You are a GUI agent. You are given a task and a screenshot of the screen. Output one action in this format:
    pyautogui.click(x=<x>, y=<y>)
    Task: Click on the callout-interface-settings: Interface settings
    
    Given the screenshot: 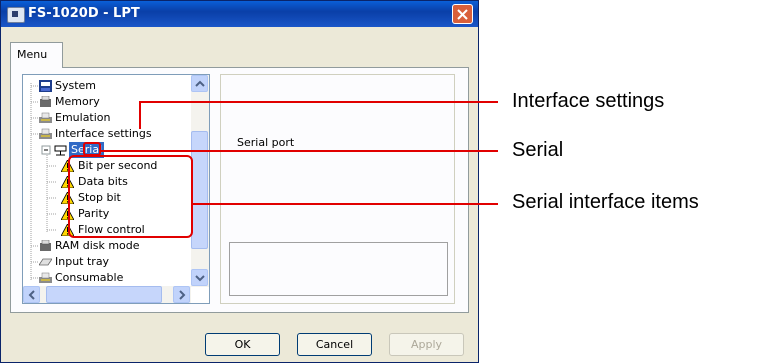 What is the action you would take?
    pyautogui.click(x=588, y=101)
    